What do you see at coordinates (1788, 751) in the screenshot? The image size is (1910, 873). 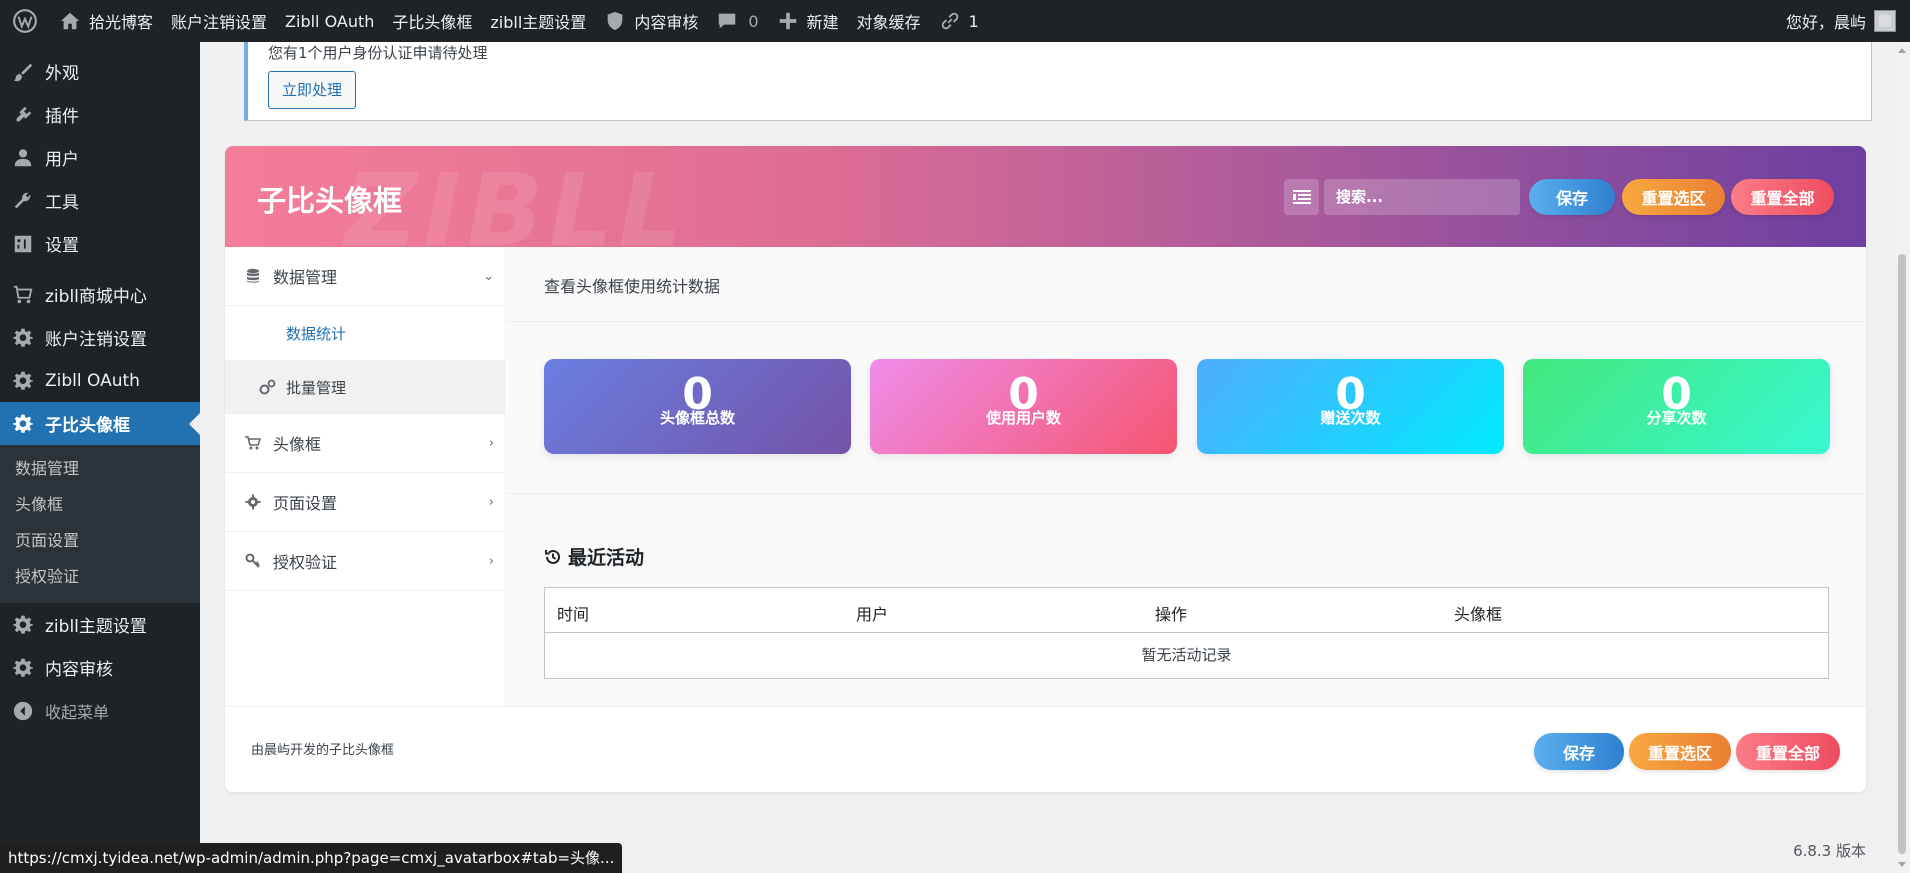 I see `footer-reset-all-button: 重置全部` at bounding box center [1788, 751].